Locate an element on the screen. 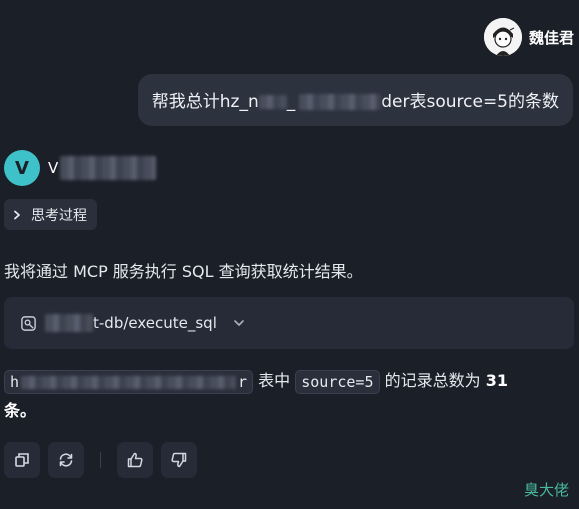  user-avatar is located at coordinates (502, 37).